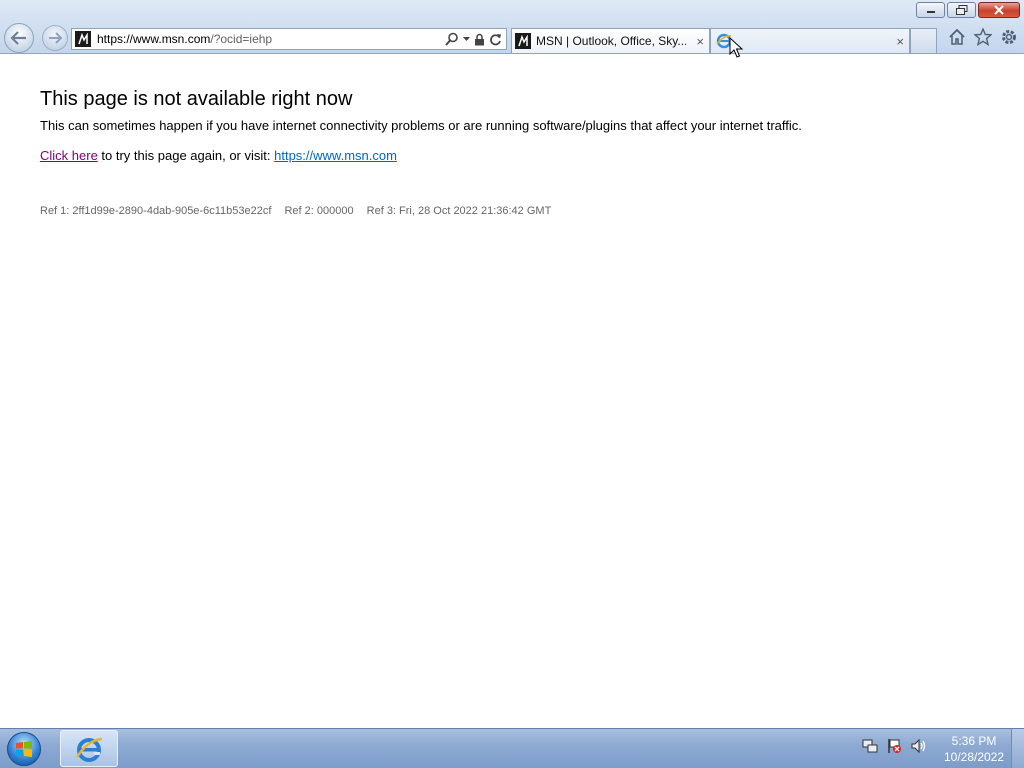 This screenshot has width=1024, height=768. Describe the element at coordinates (196, 99) in the screenshot. I see `page-title: This page is not available right now` at that location.